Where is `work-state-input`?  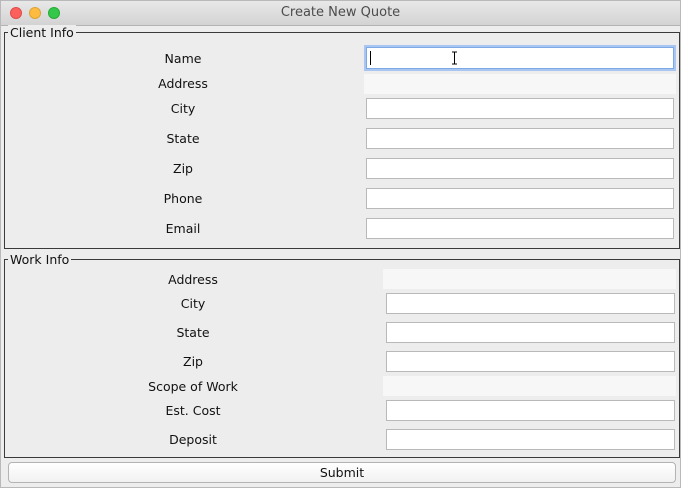 work-state-input is located at coordinates (530, 332).